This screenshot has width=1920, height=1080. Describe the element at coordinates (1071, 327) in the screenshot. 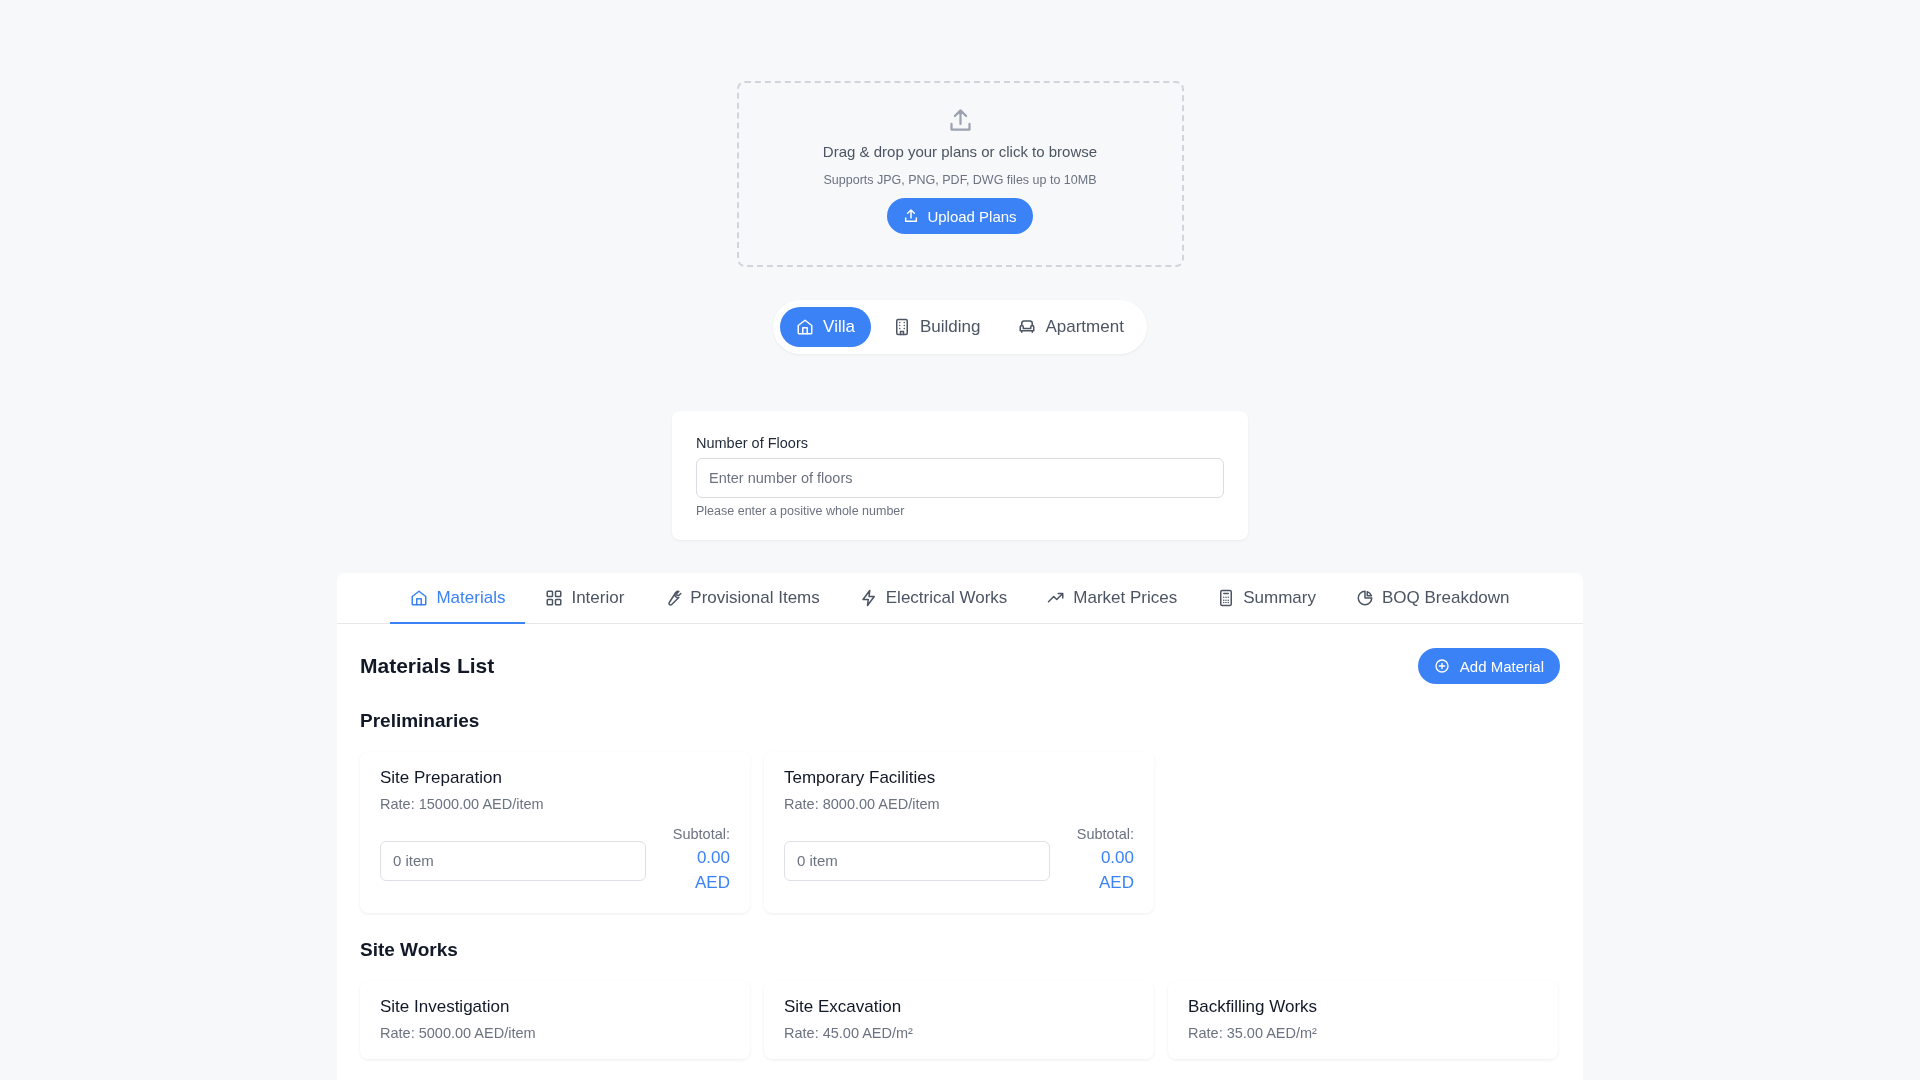

I see `property-type-button: Apartment` at that location.